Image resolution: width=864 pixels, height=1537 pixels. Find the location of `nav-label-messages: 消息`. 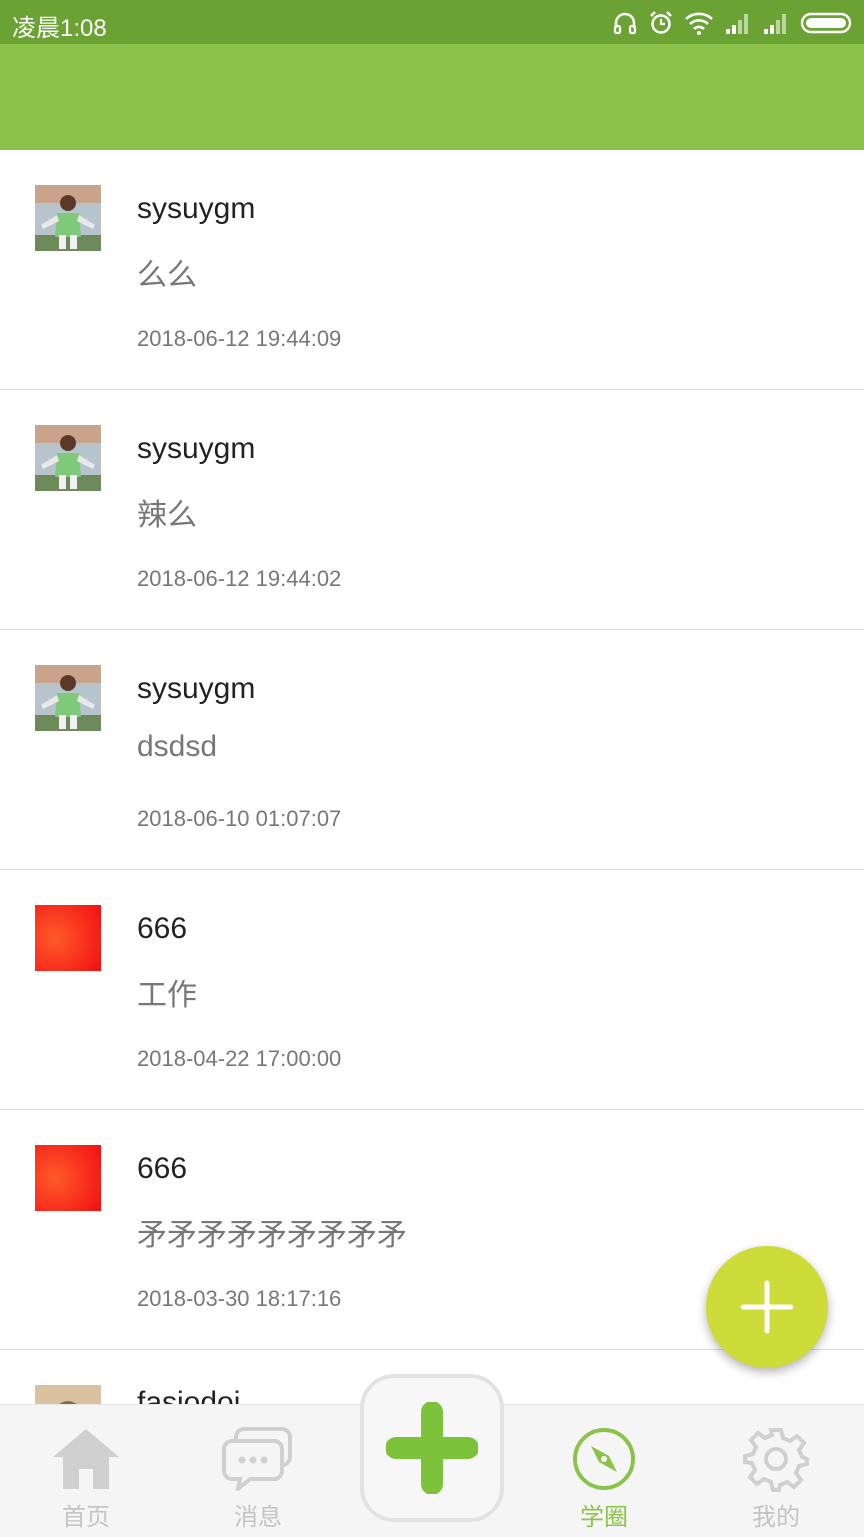

nav-label-messages: 消息 is located at coordinates (258, 1517).